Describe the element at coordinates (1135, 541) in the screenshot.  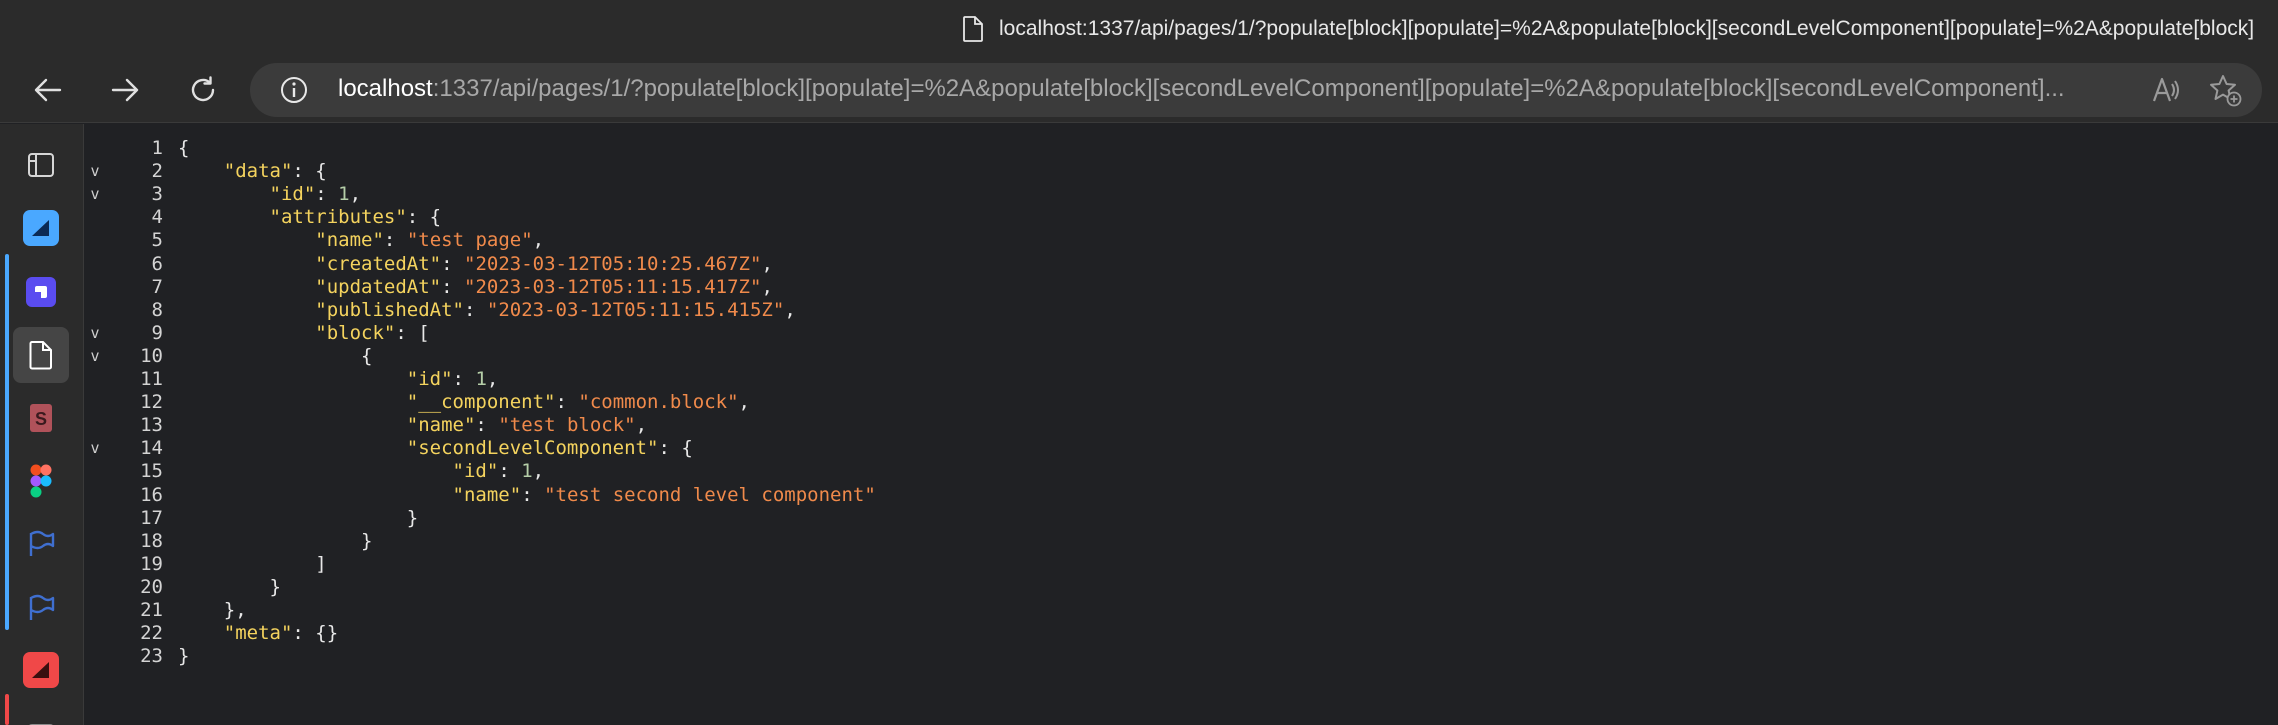
I see `code-line: 18 }` at that location.